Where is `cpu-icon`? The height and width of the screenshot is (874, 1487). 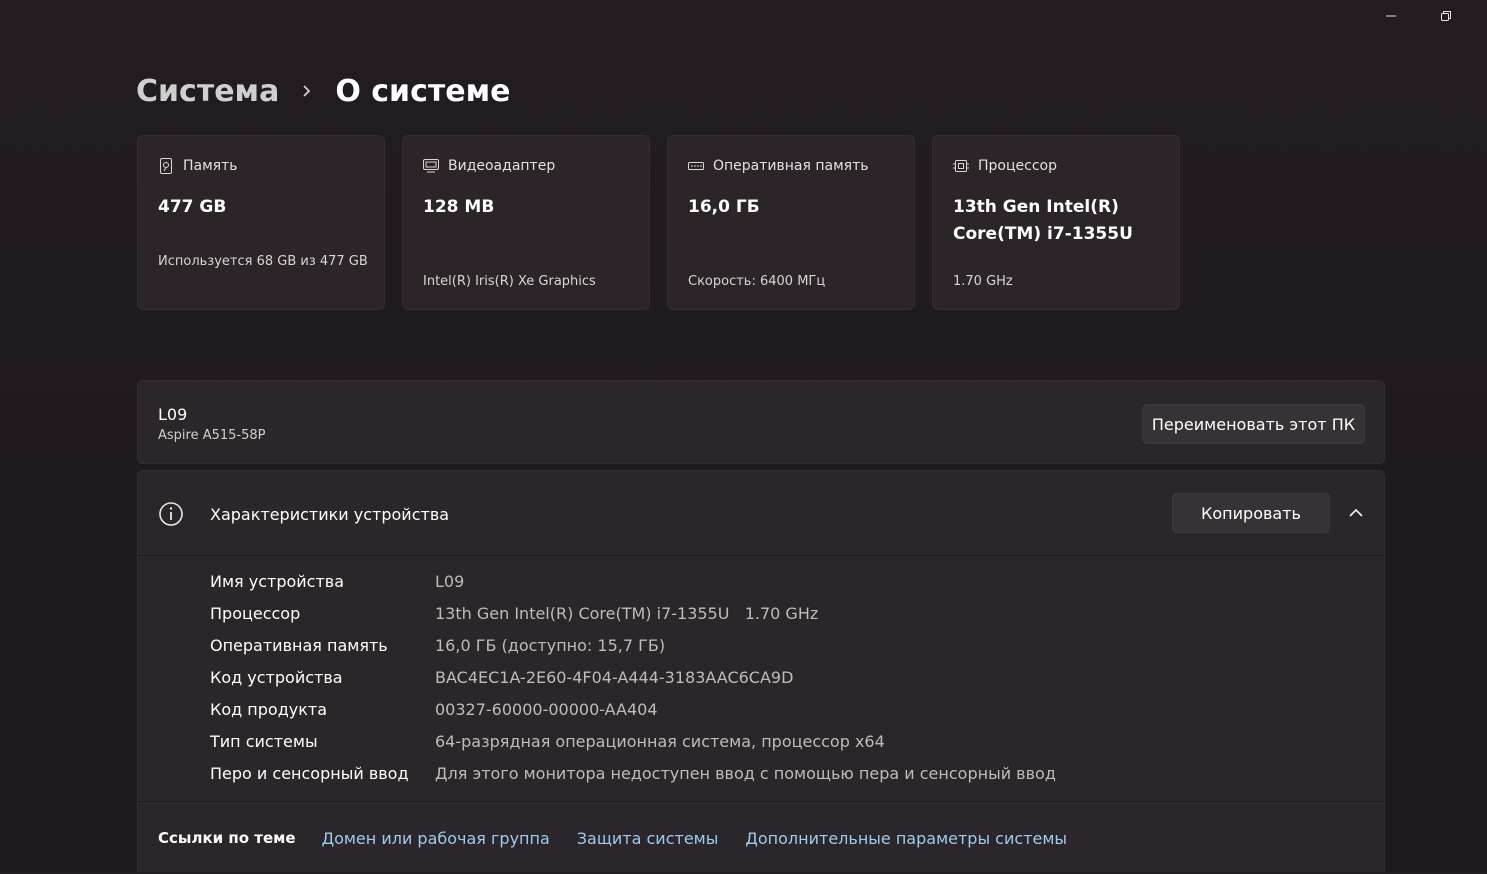
cpu-icon is located at coordinates (961, 166).